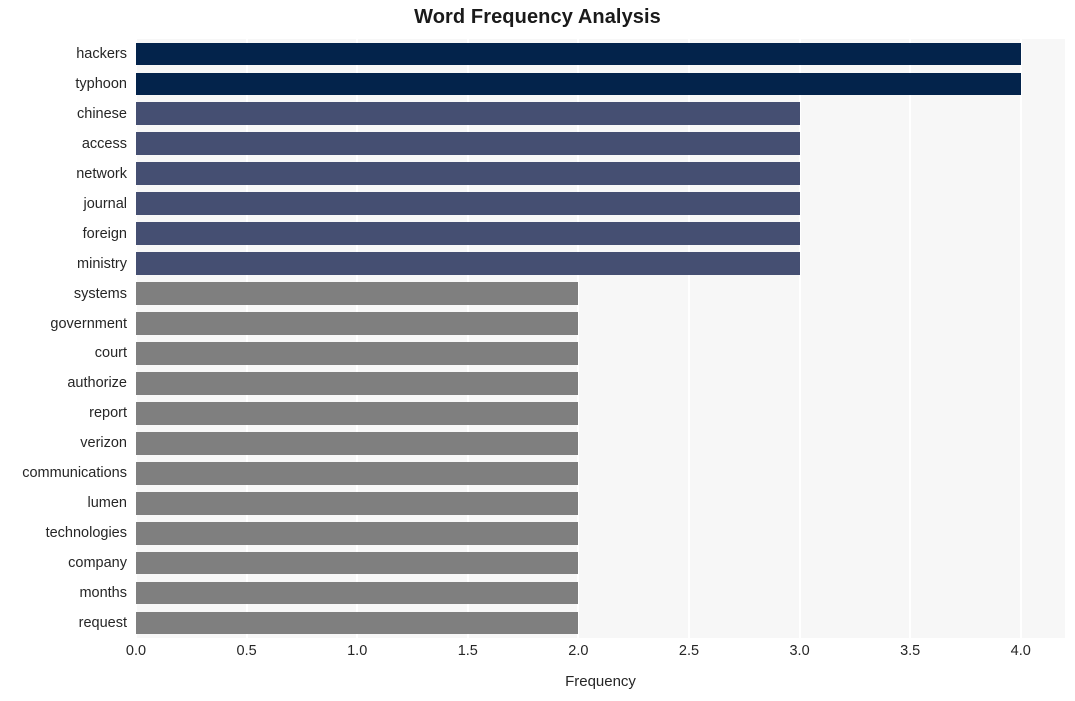  What do you see at coordinates (357, 651) in the screenshot?
I see `x-tick-label: 1.0` at bounding box center [357, 651].